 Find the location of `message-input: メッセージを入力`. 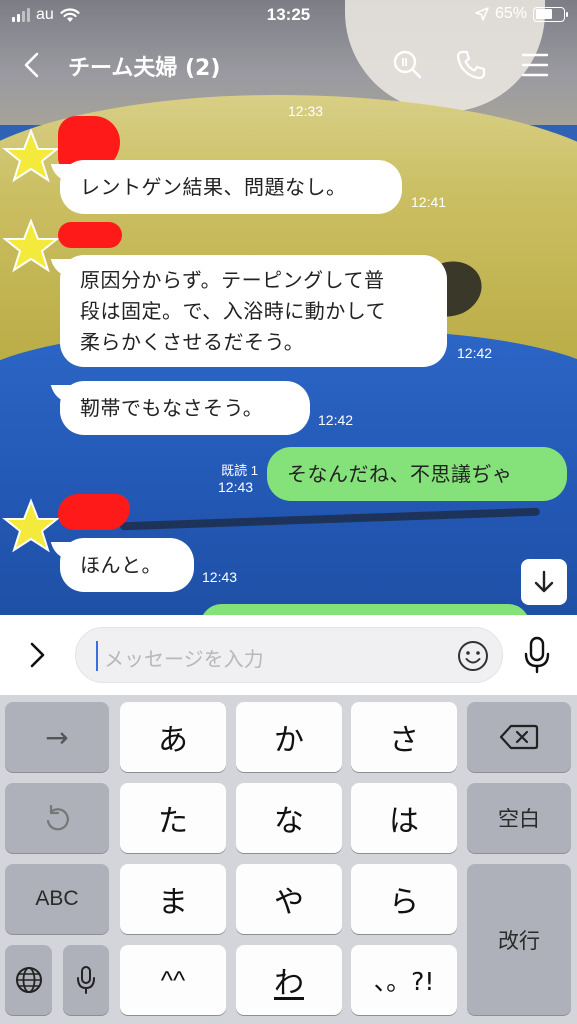

message-input: メッセージを入力 is located at coordinates (289, 655).